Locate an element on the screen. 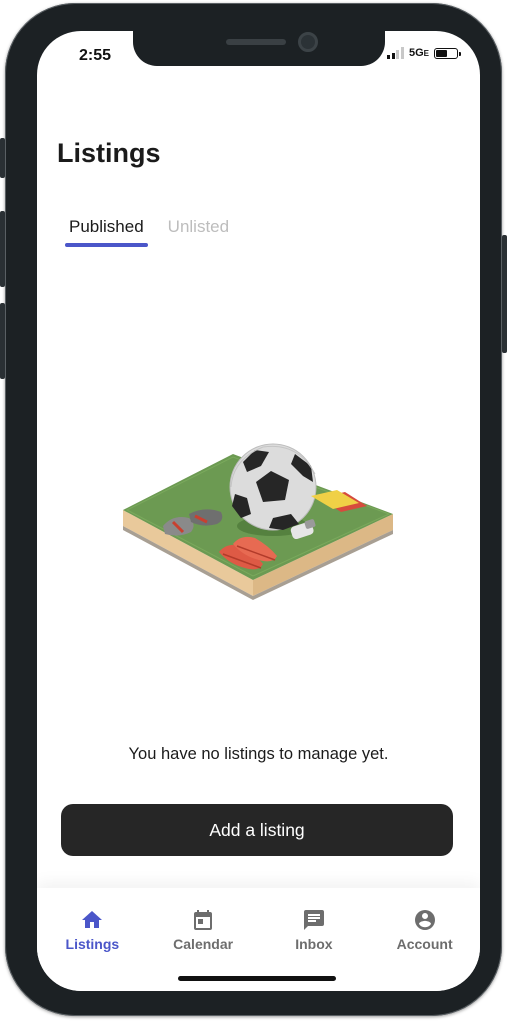 The width and height of the screenshot is (507, 1023). nav-label-inbox: Inbox is located at coordinates (314, 944).